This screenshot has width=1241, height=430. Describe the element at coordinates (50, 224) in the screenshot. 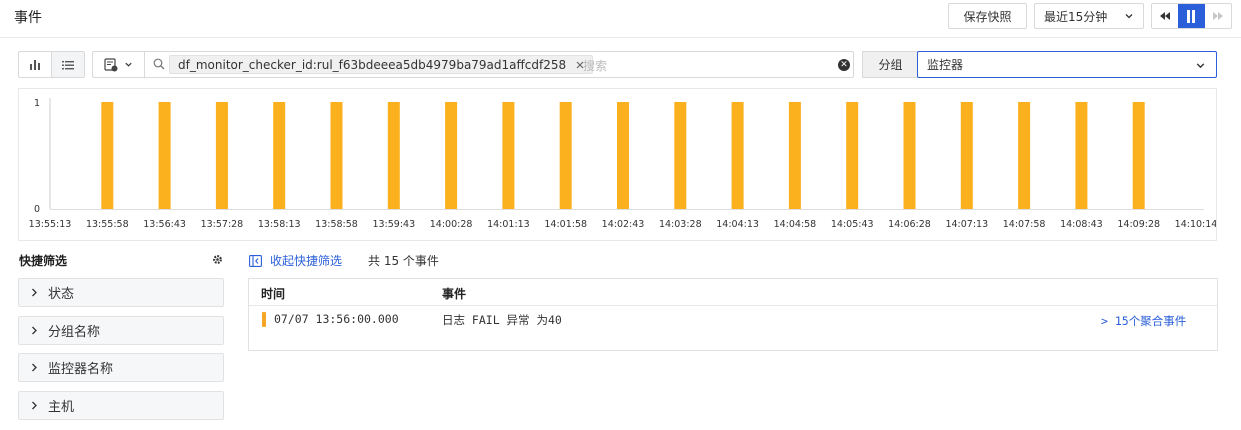

I see `x-tick-label: 13:55:13` at that location.